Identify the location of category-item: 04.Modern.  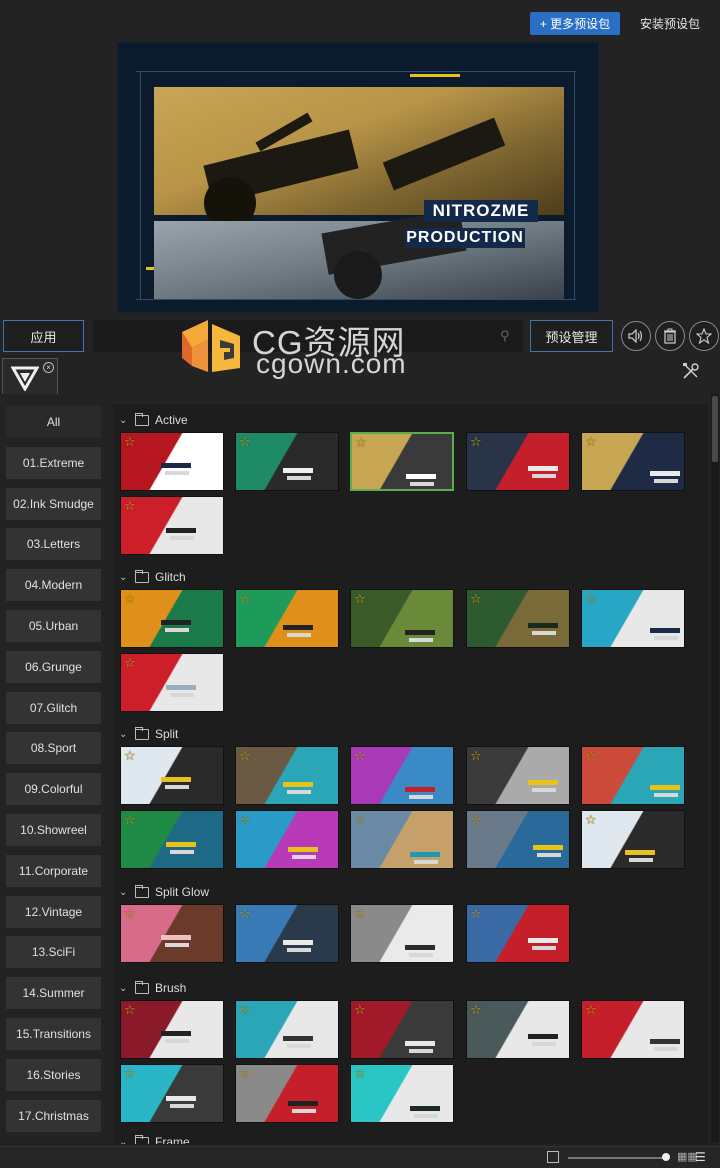
(53, 585).